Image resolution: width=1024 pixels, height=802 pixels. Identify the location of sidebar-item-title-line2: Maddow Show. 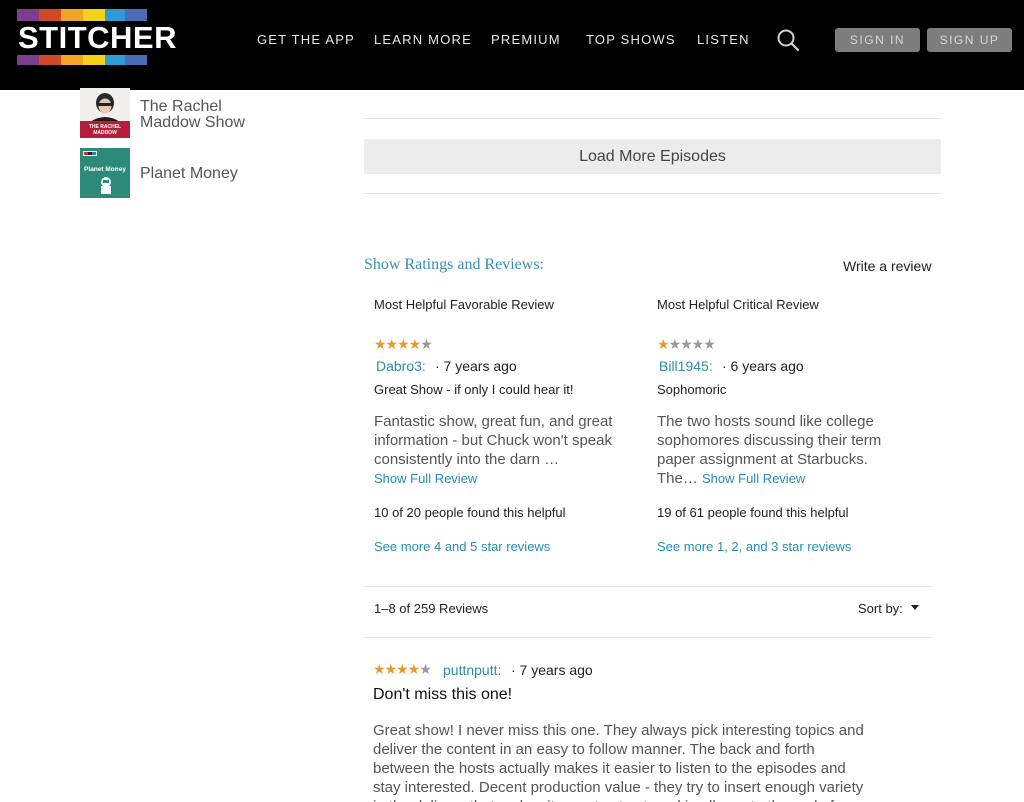
(192, 122).